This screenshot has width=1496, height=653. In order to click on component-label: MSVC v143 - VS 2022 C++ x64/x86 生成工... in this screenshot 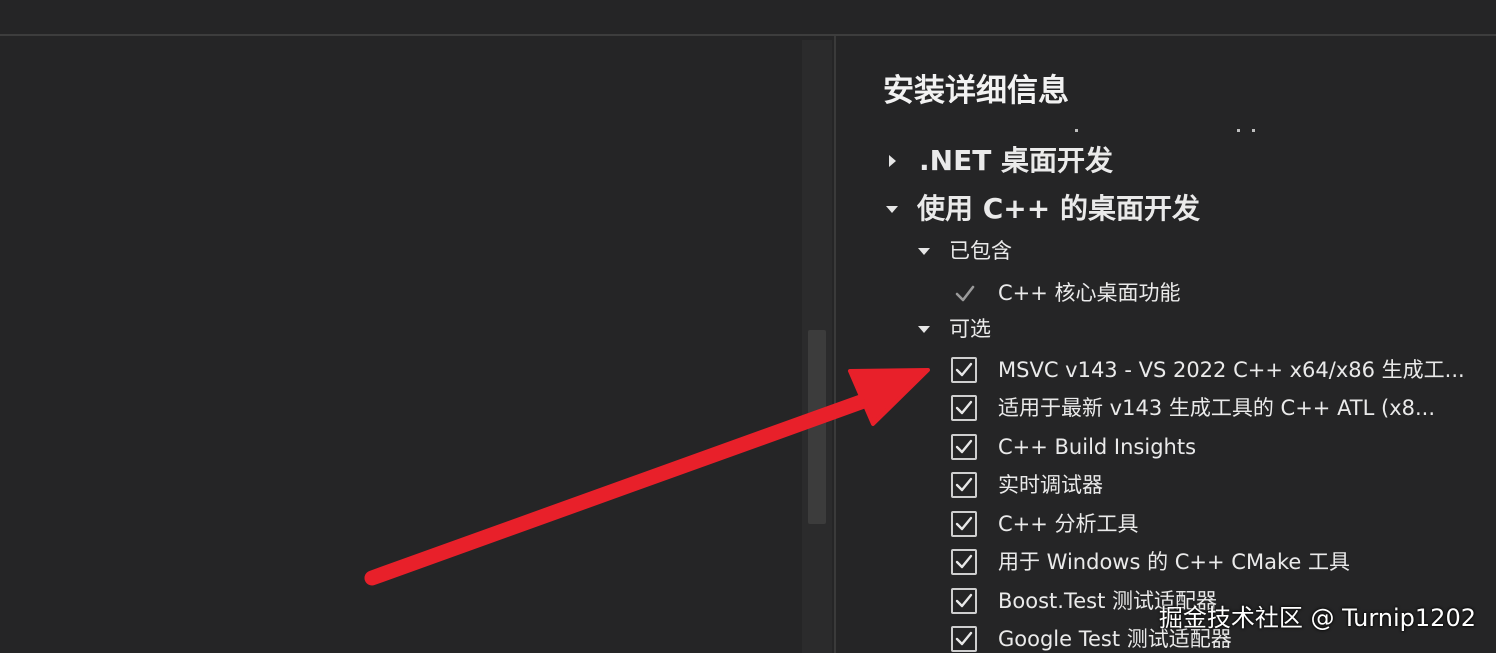, I will do `click(1231, 370)`.